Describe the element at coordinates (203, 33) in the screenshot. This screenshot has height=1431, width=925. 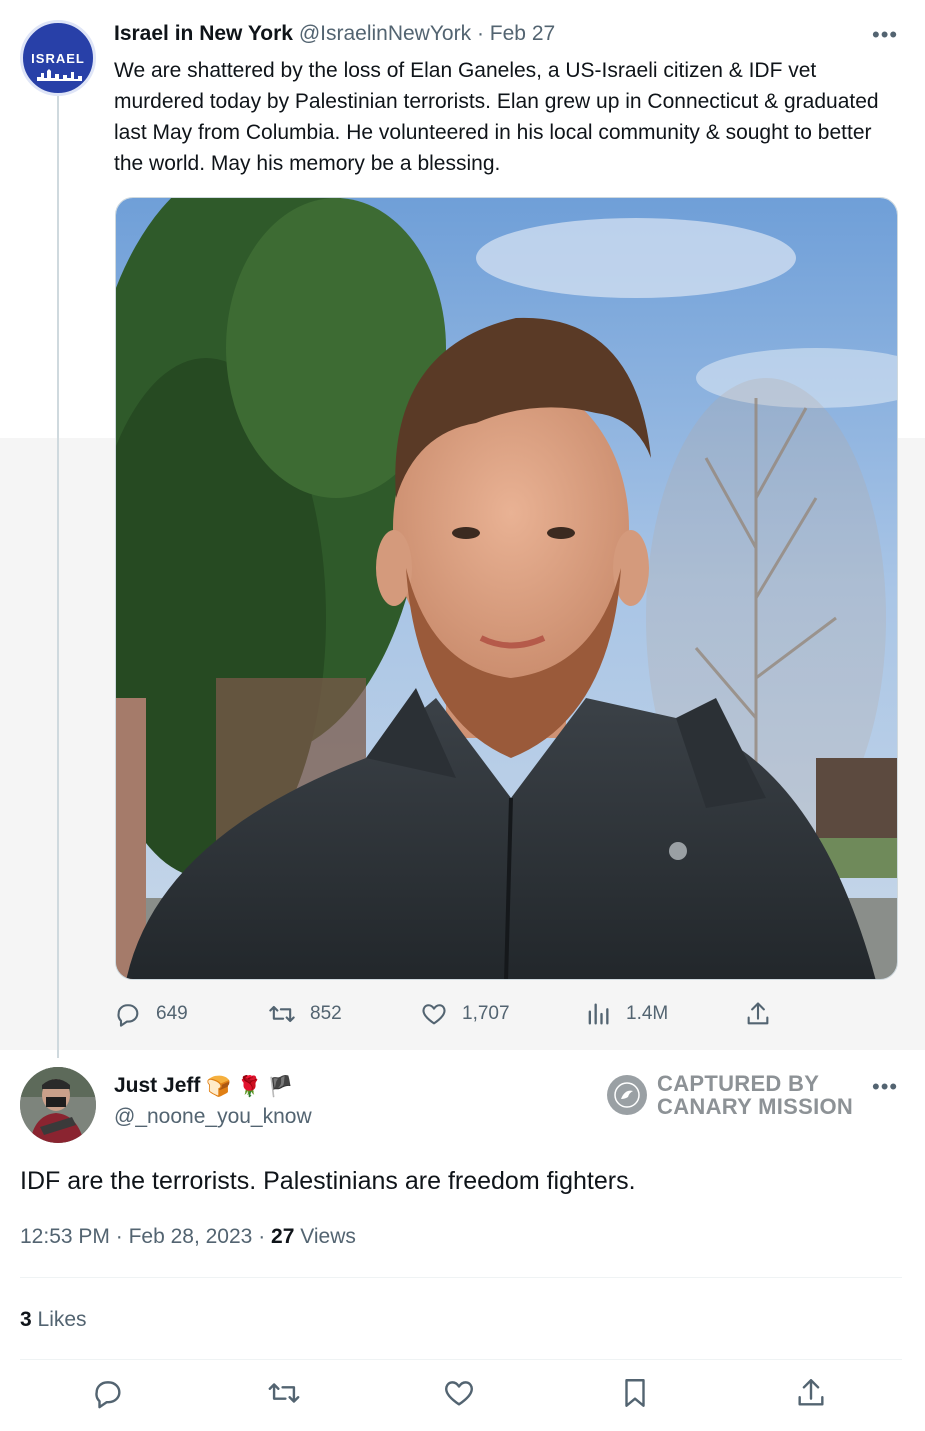
I see `author-name: Israel in New York` at that location.